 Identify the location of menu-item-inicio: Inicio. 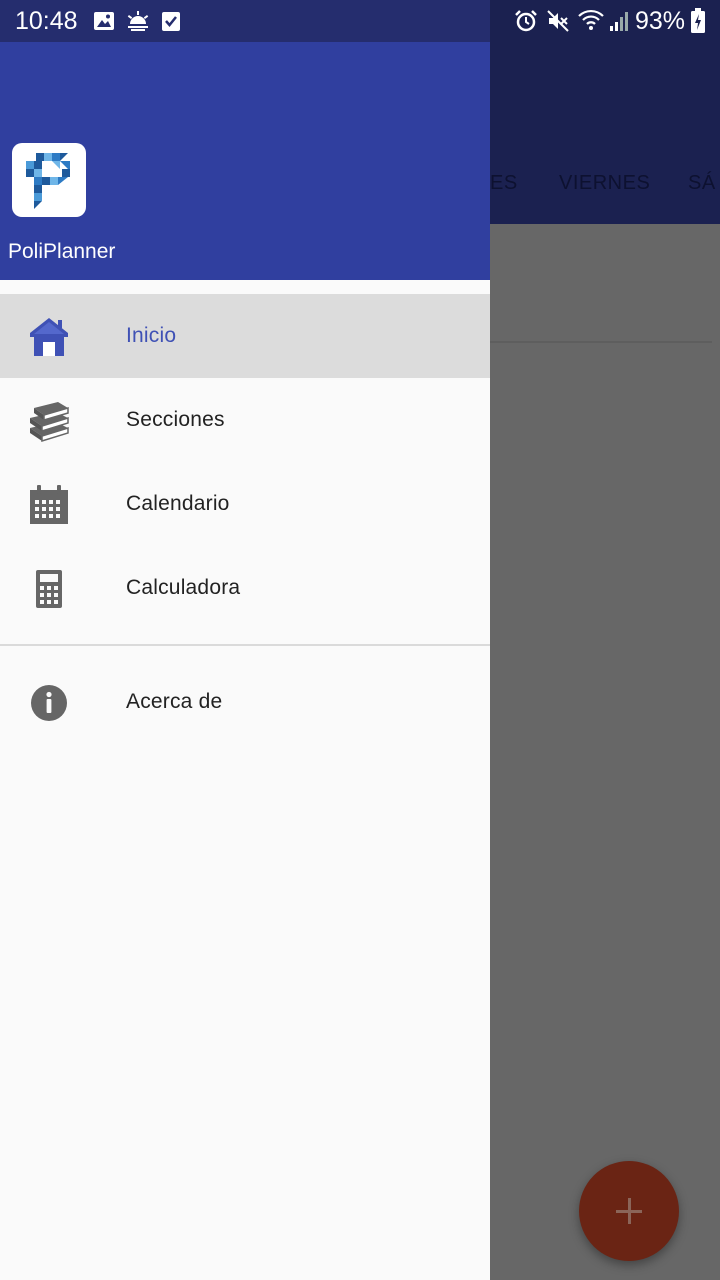
(245, 336).